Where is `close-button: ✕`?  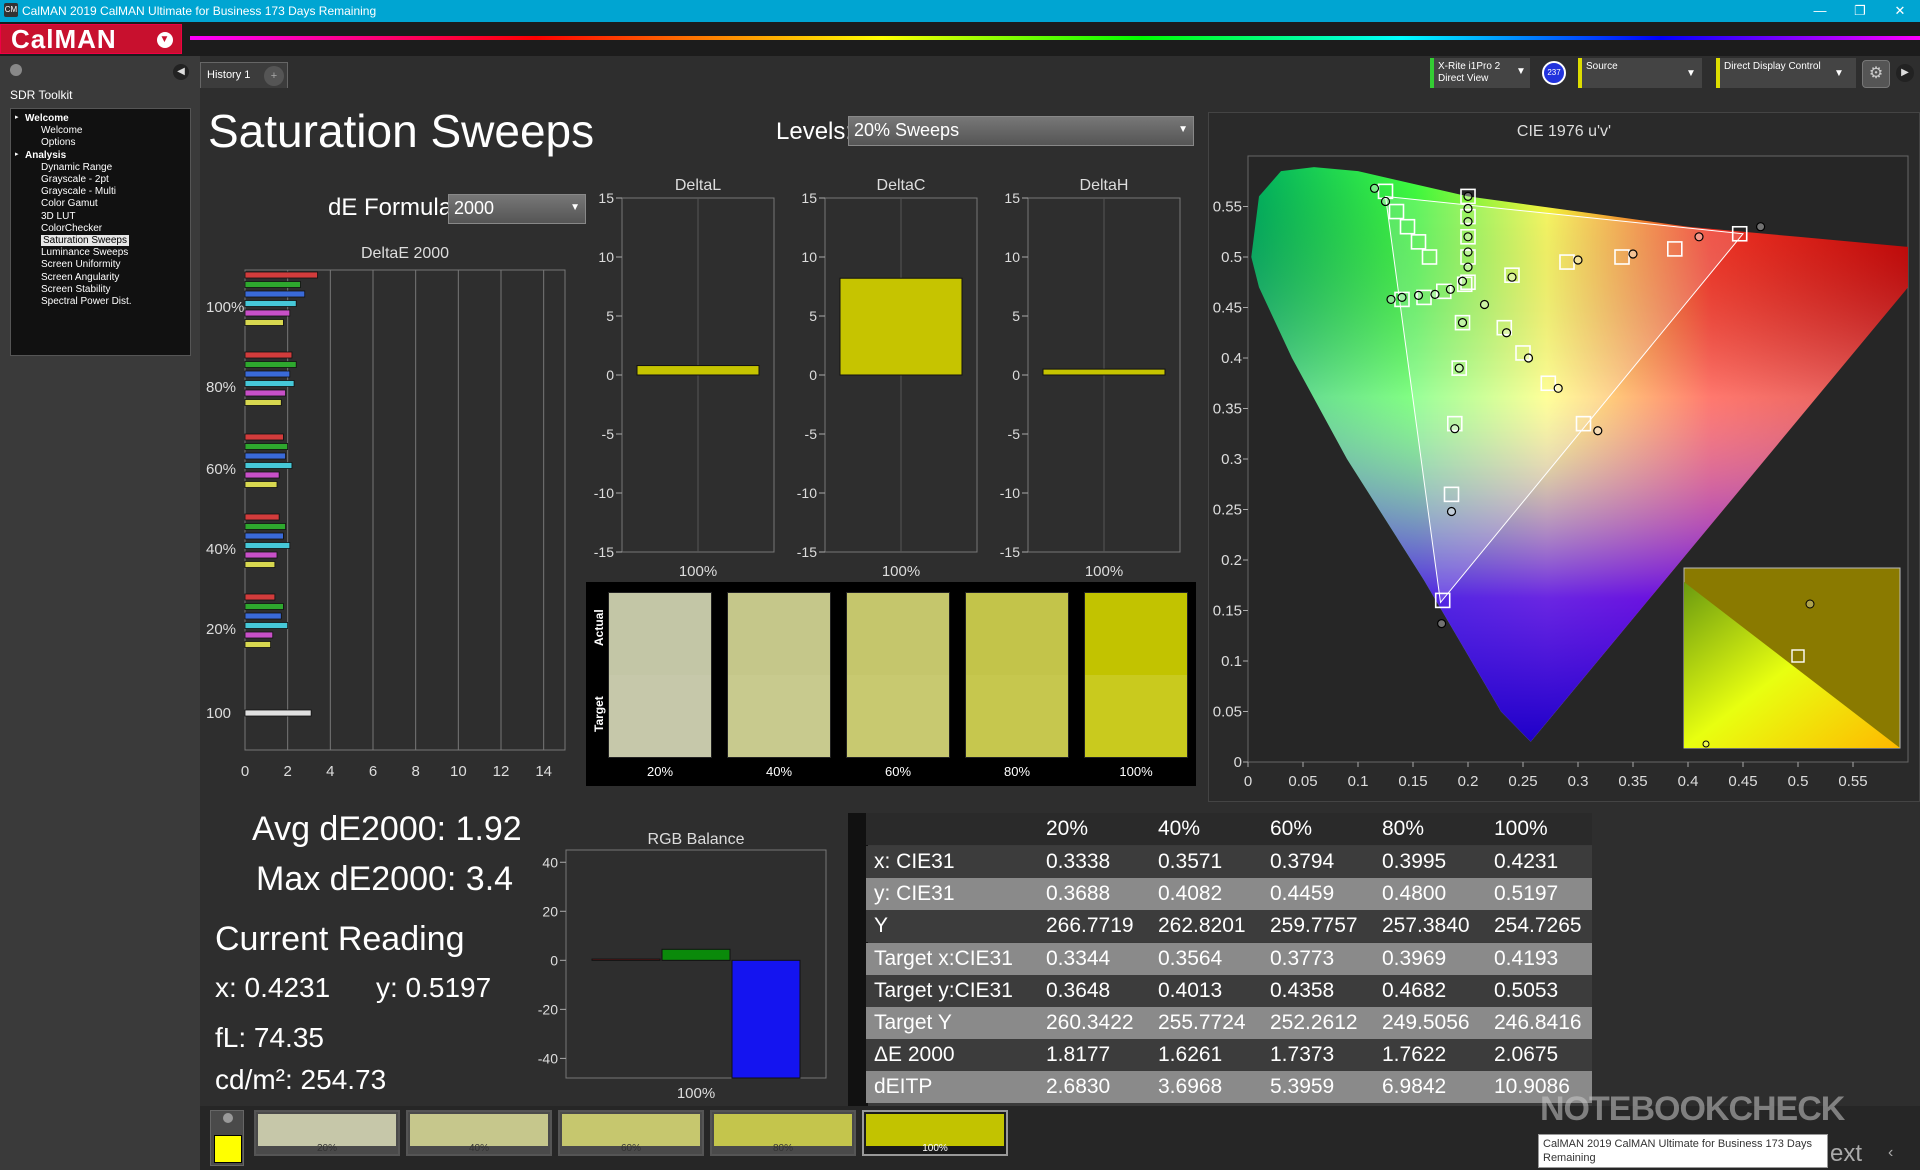
close-button: ✕ is located at coordinates (1900, 11).